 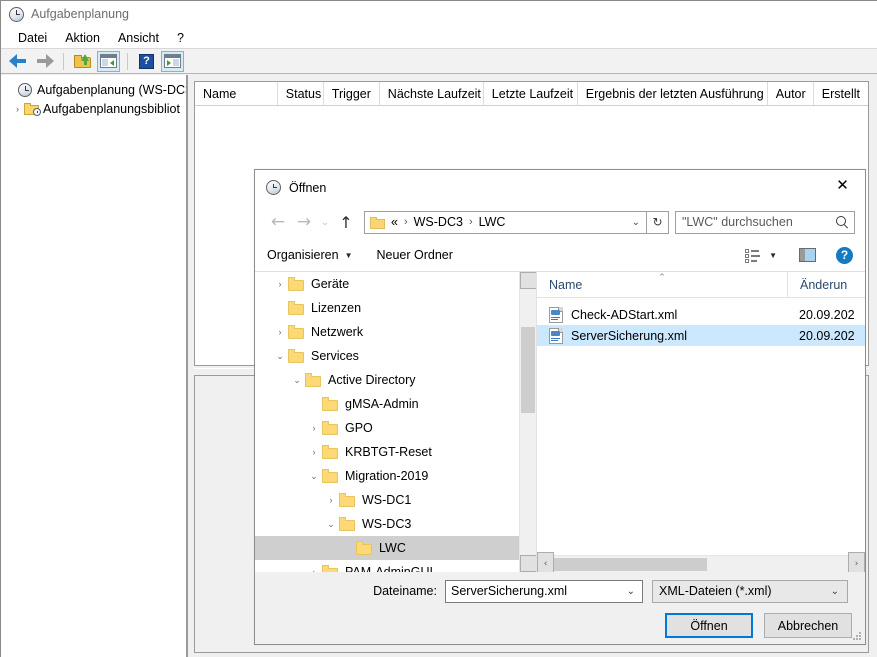 I want to click on column-header-author: Autor, so click(x=791, y=93).